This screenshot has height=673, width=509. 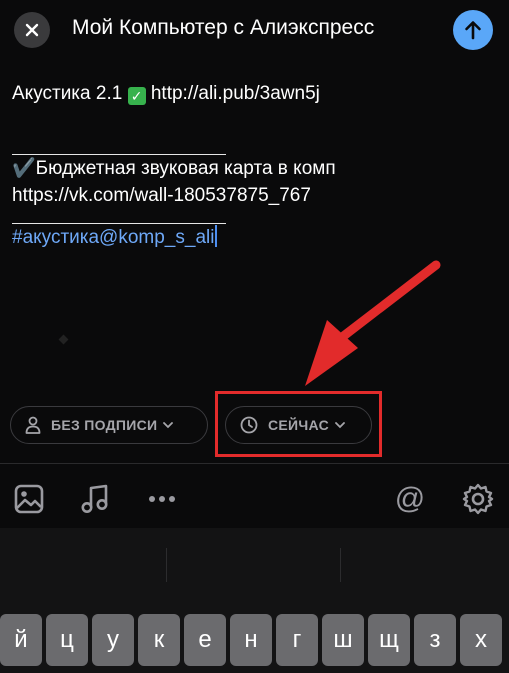 I want to click on signature-label: БЕЗ ПОДПИСИ, so click(x=104, y=425).